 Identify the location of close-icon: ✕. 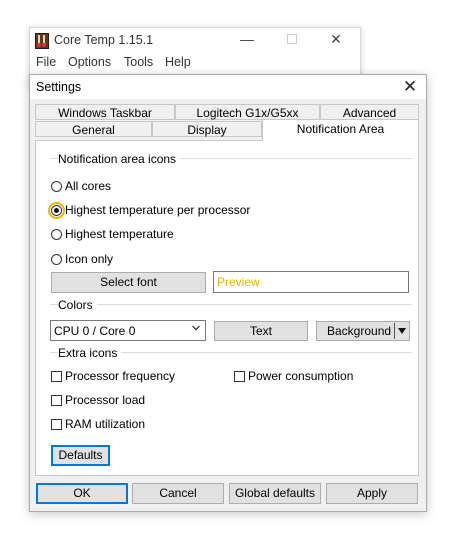
(410, 87).